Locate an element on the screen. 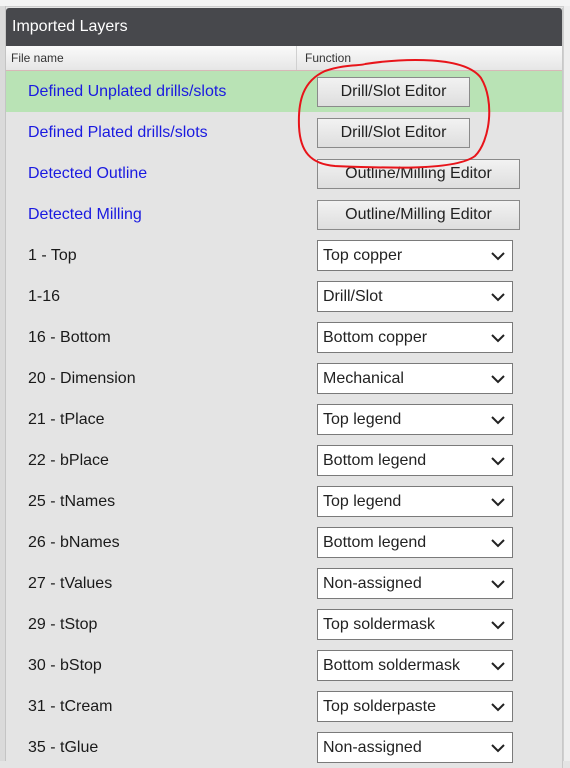  layer-name: 29 - tStop is located at coordinates (63, 624).